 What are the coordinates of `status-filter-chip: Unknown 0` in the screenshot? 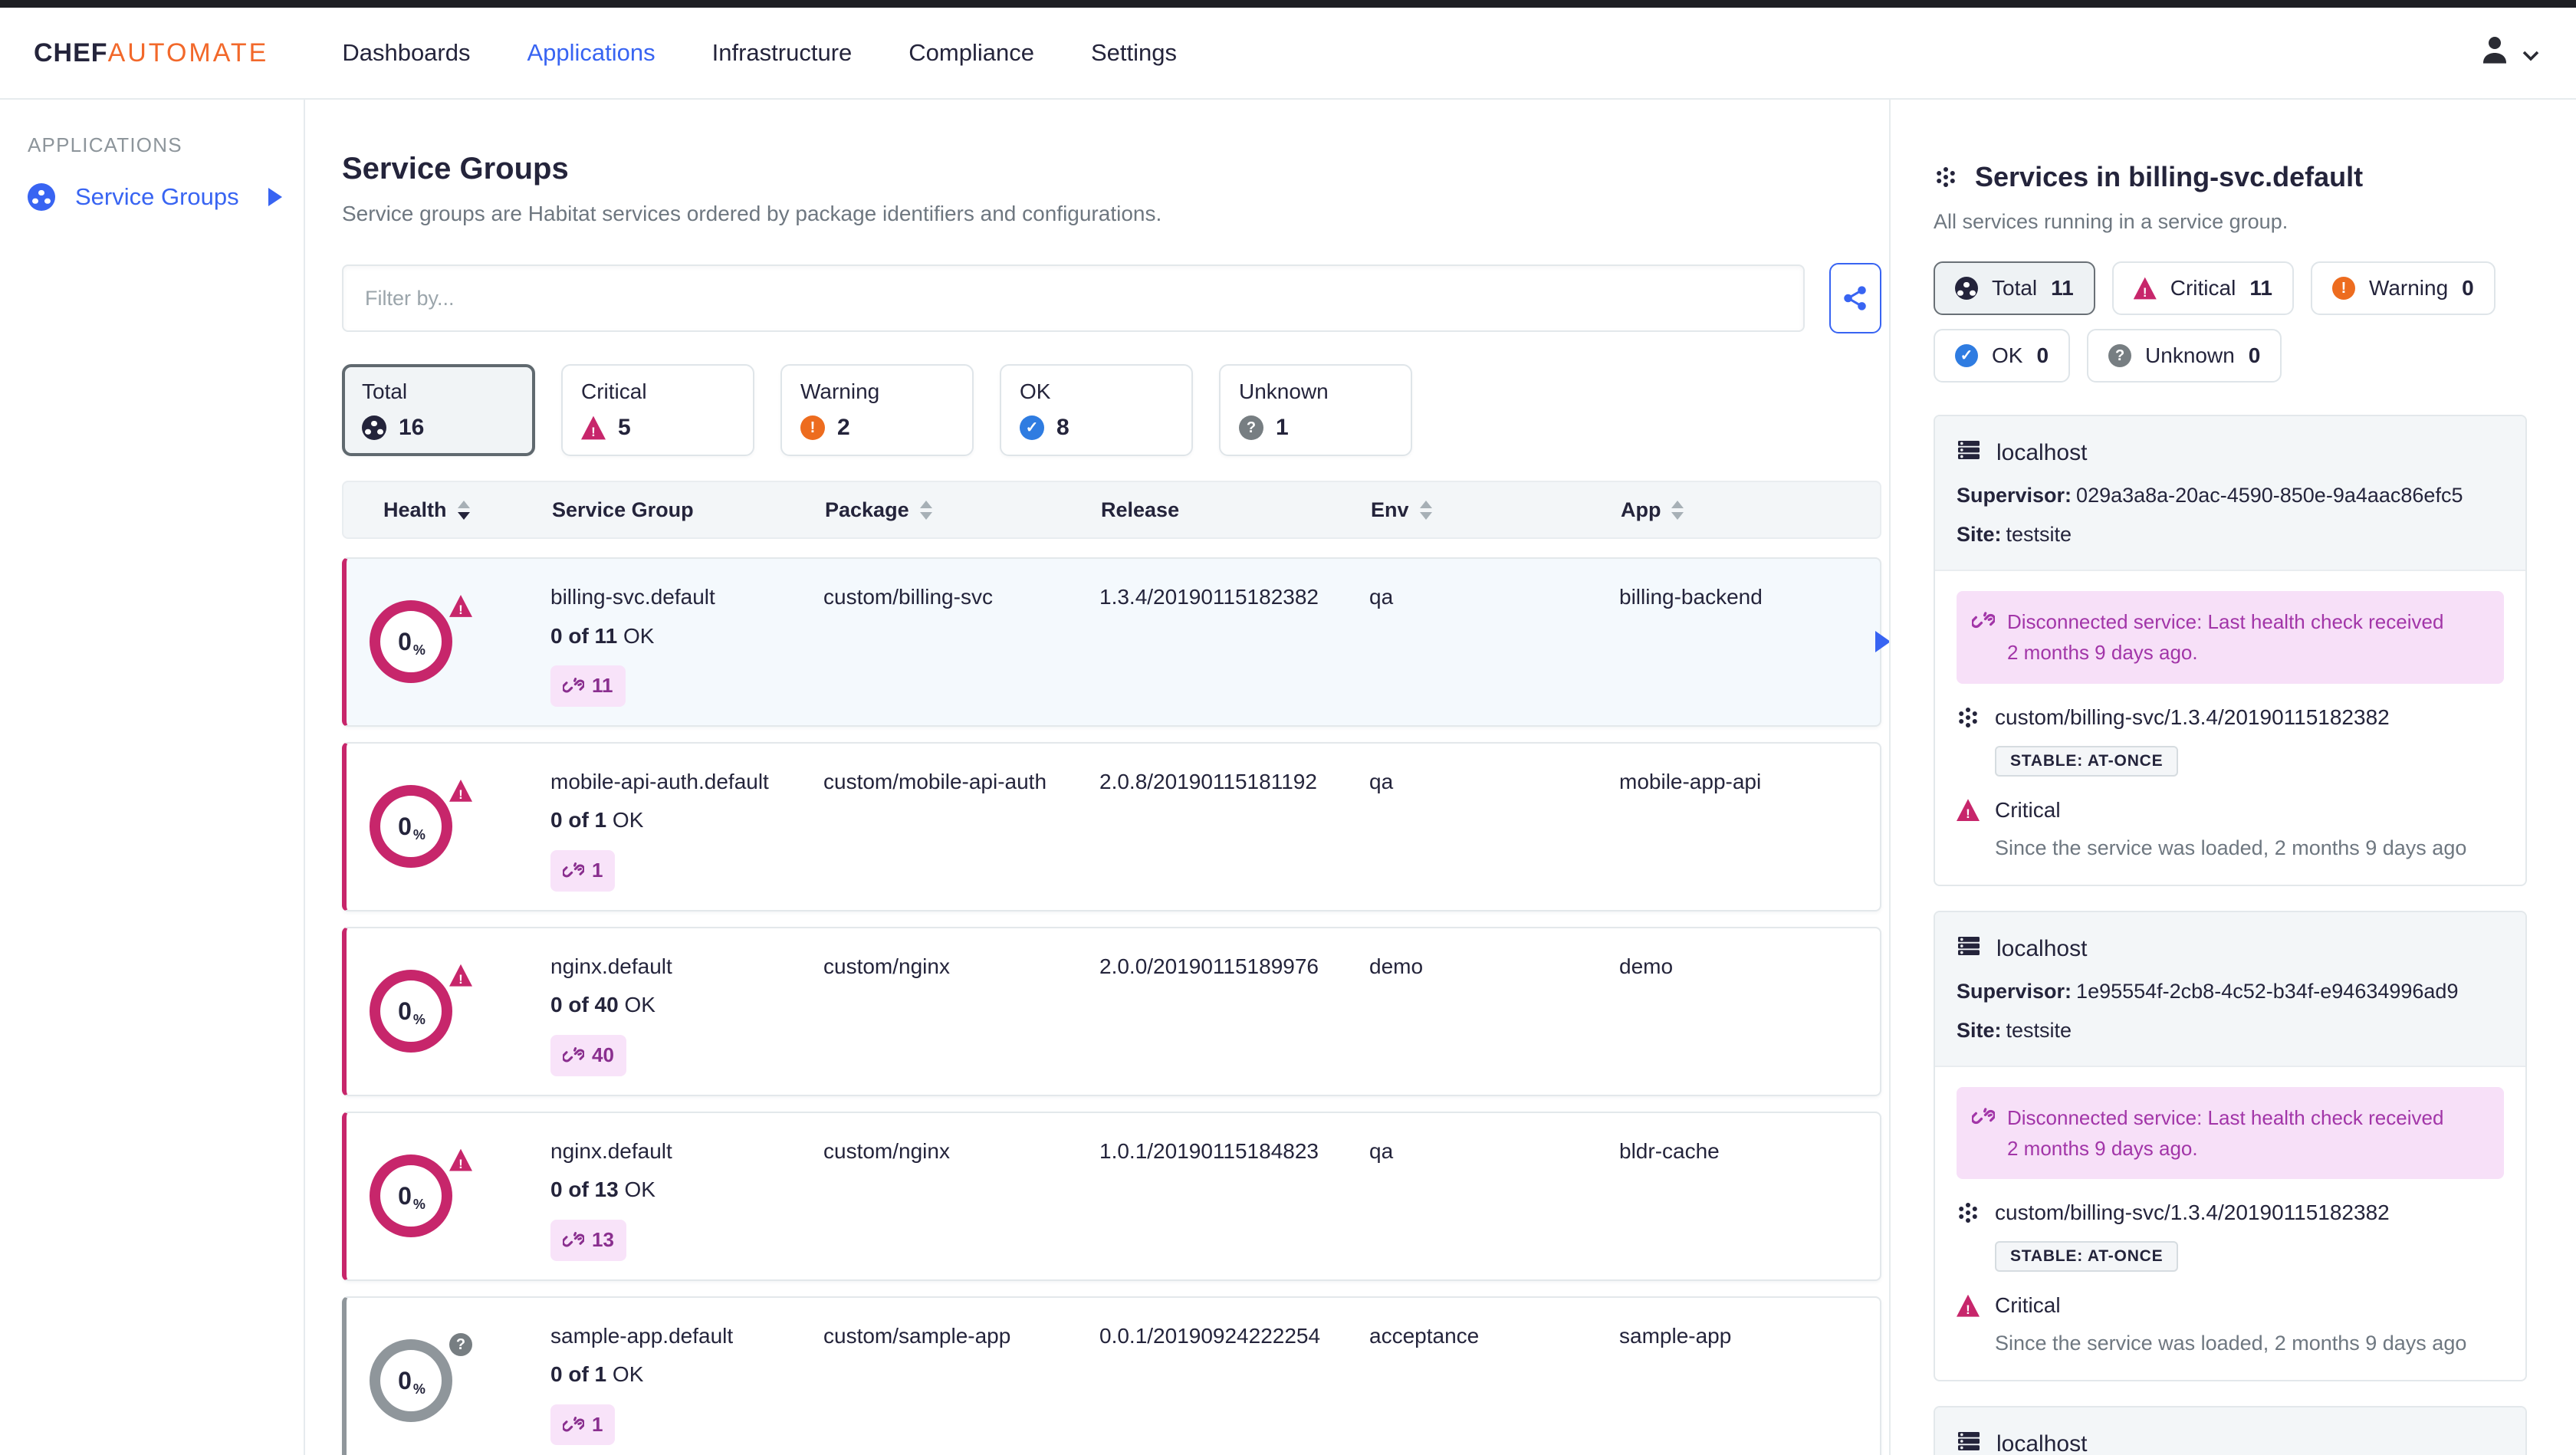 It's located at (2184, 356).